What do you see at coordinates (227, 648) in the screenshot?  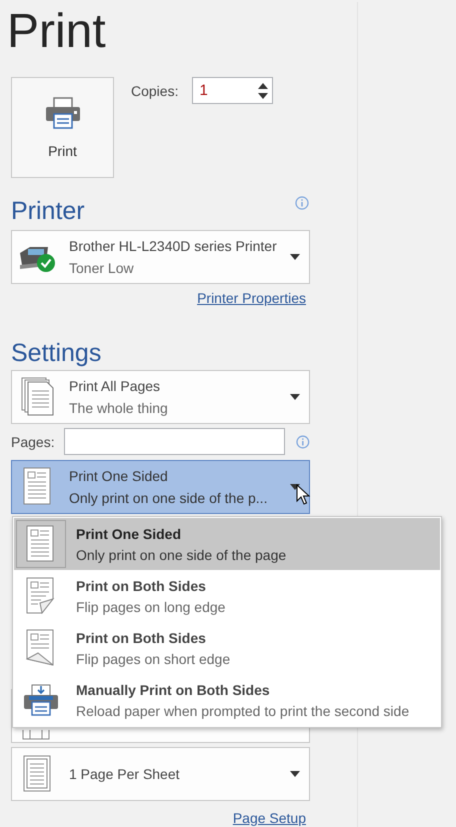 I see `menu-item: Print on Both Sides Flip pages on short edge` at bounding box center [227, 648].